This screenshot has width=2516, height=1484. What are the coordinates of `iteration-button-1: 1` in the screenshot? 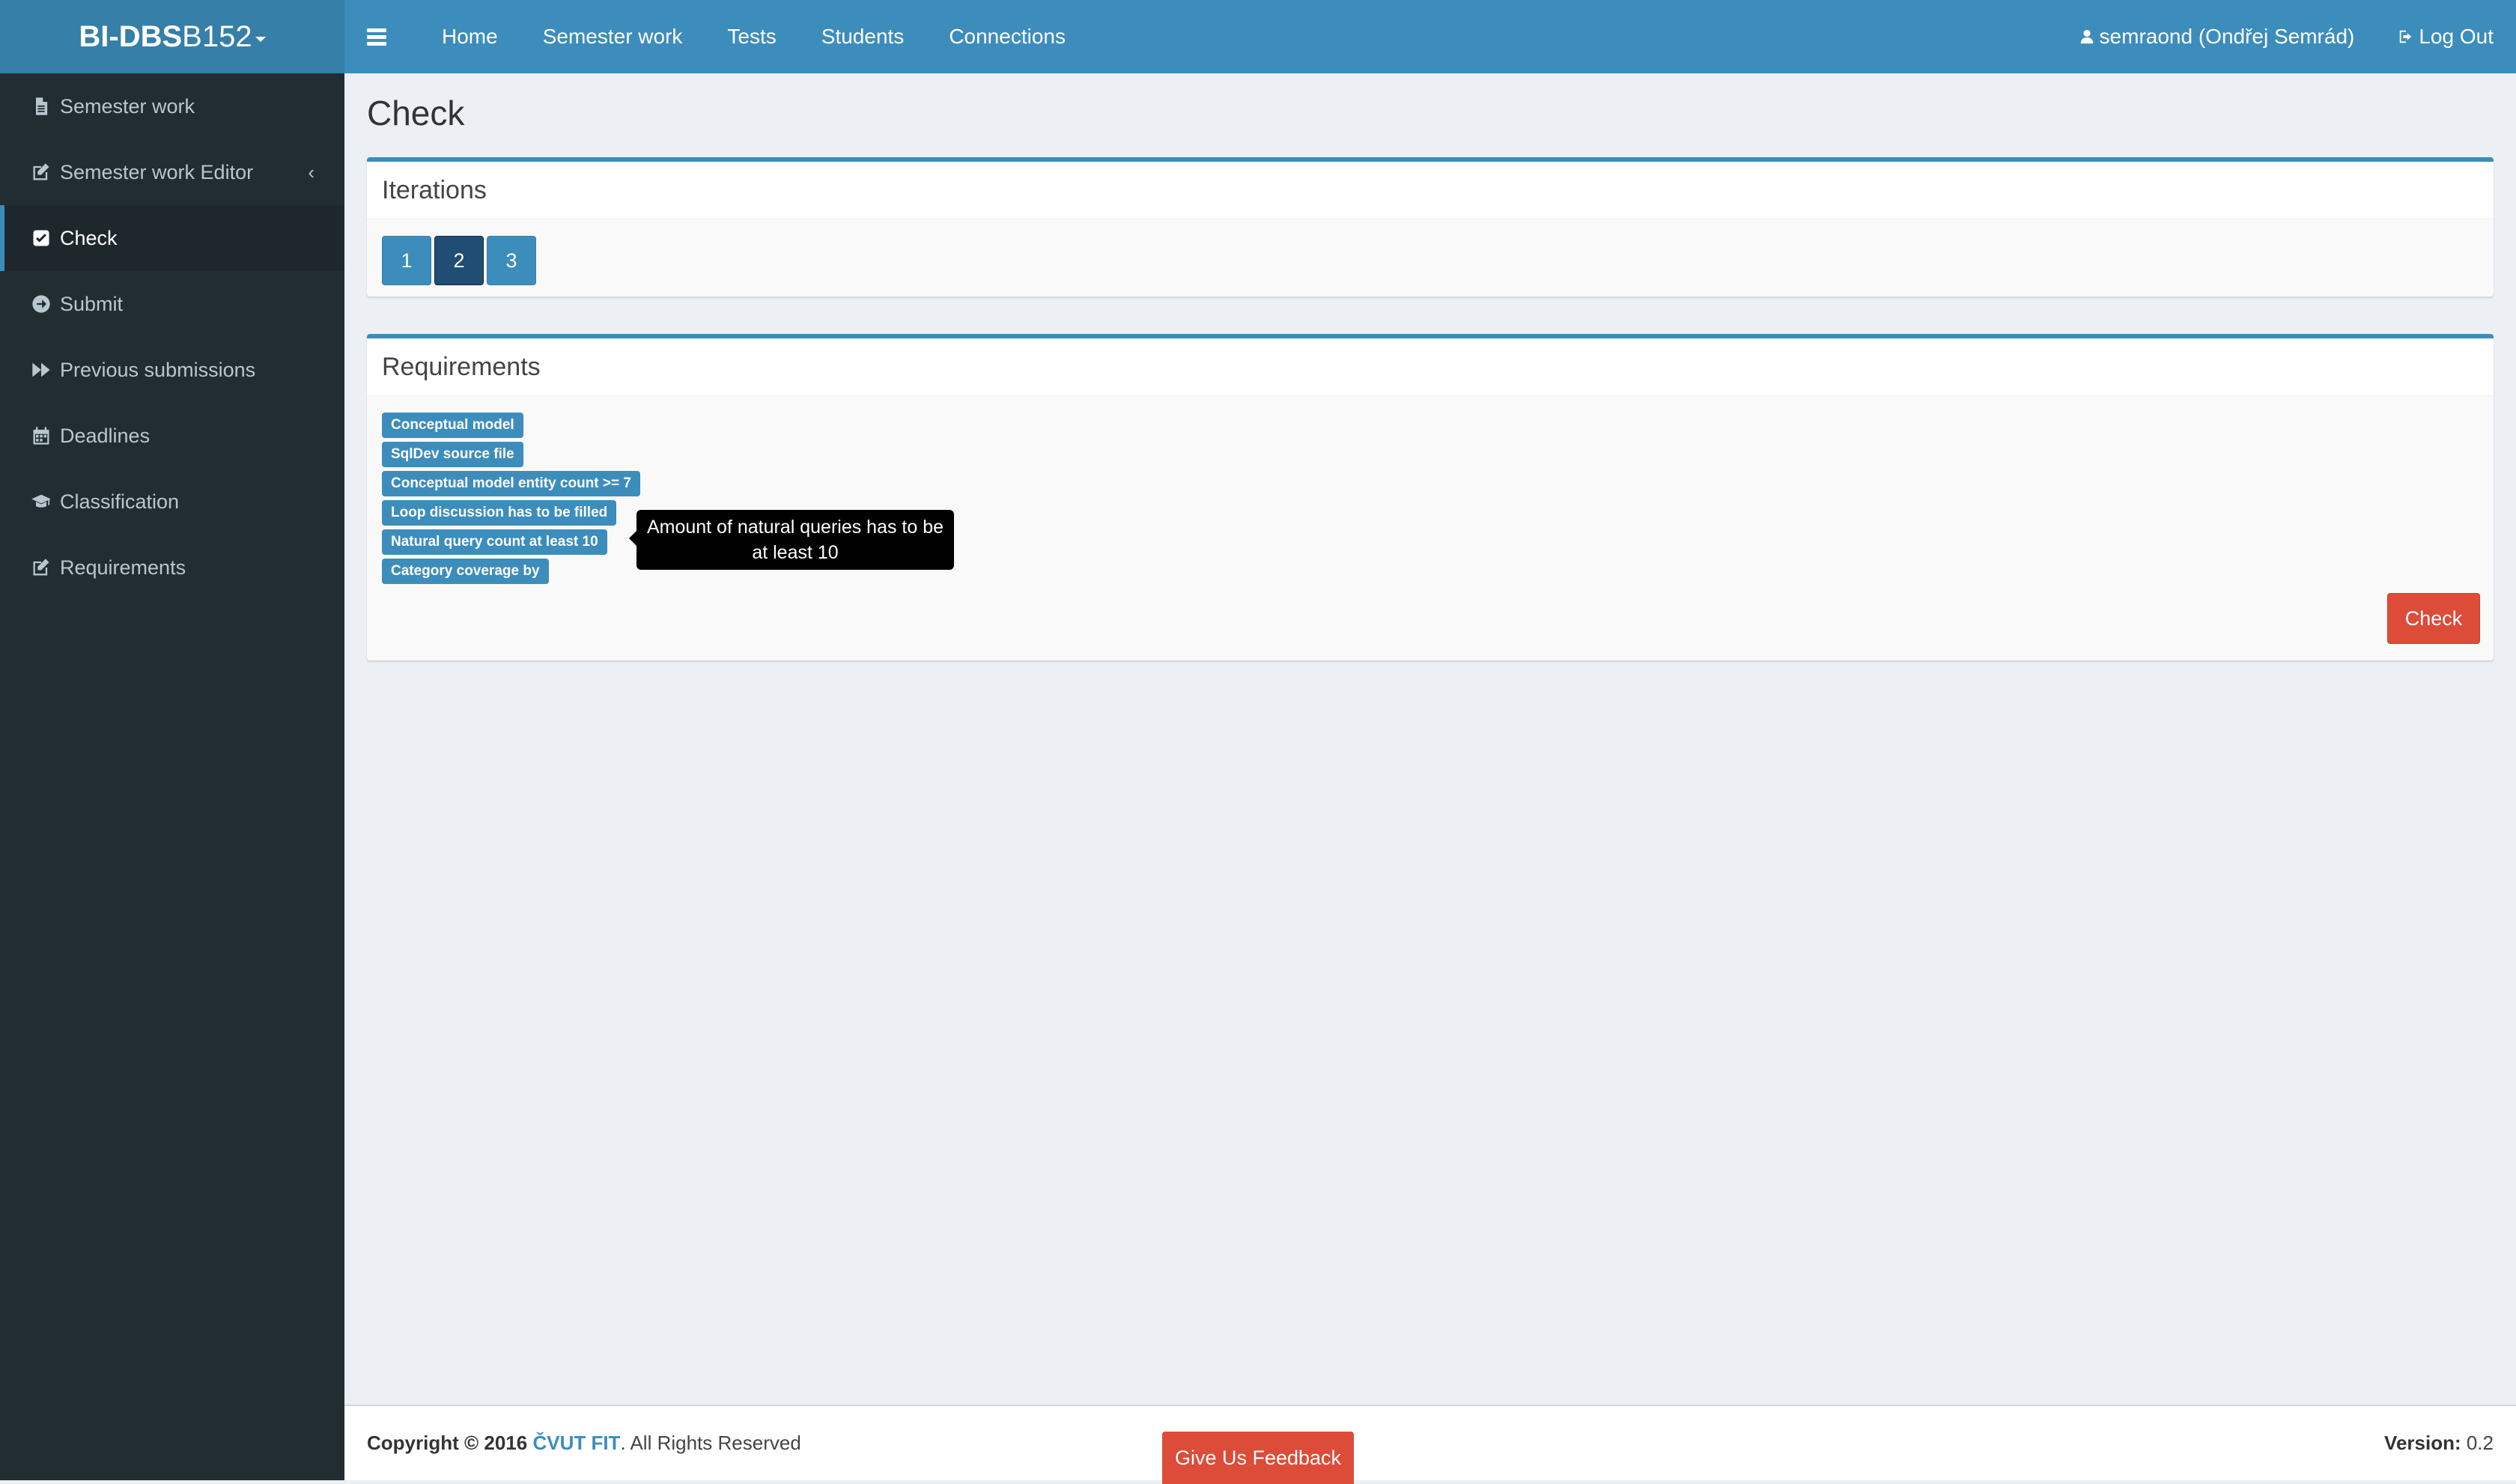 It's located at (406, 260).